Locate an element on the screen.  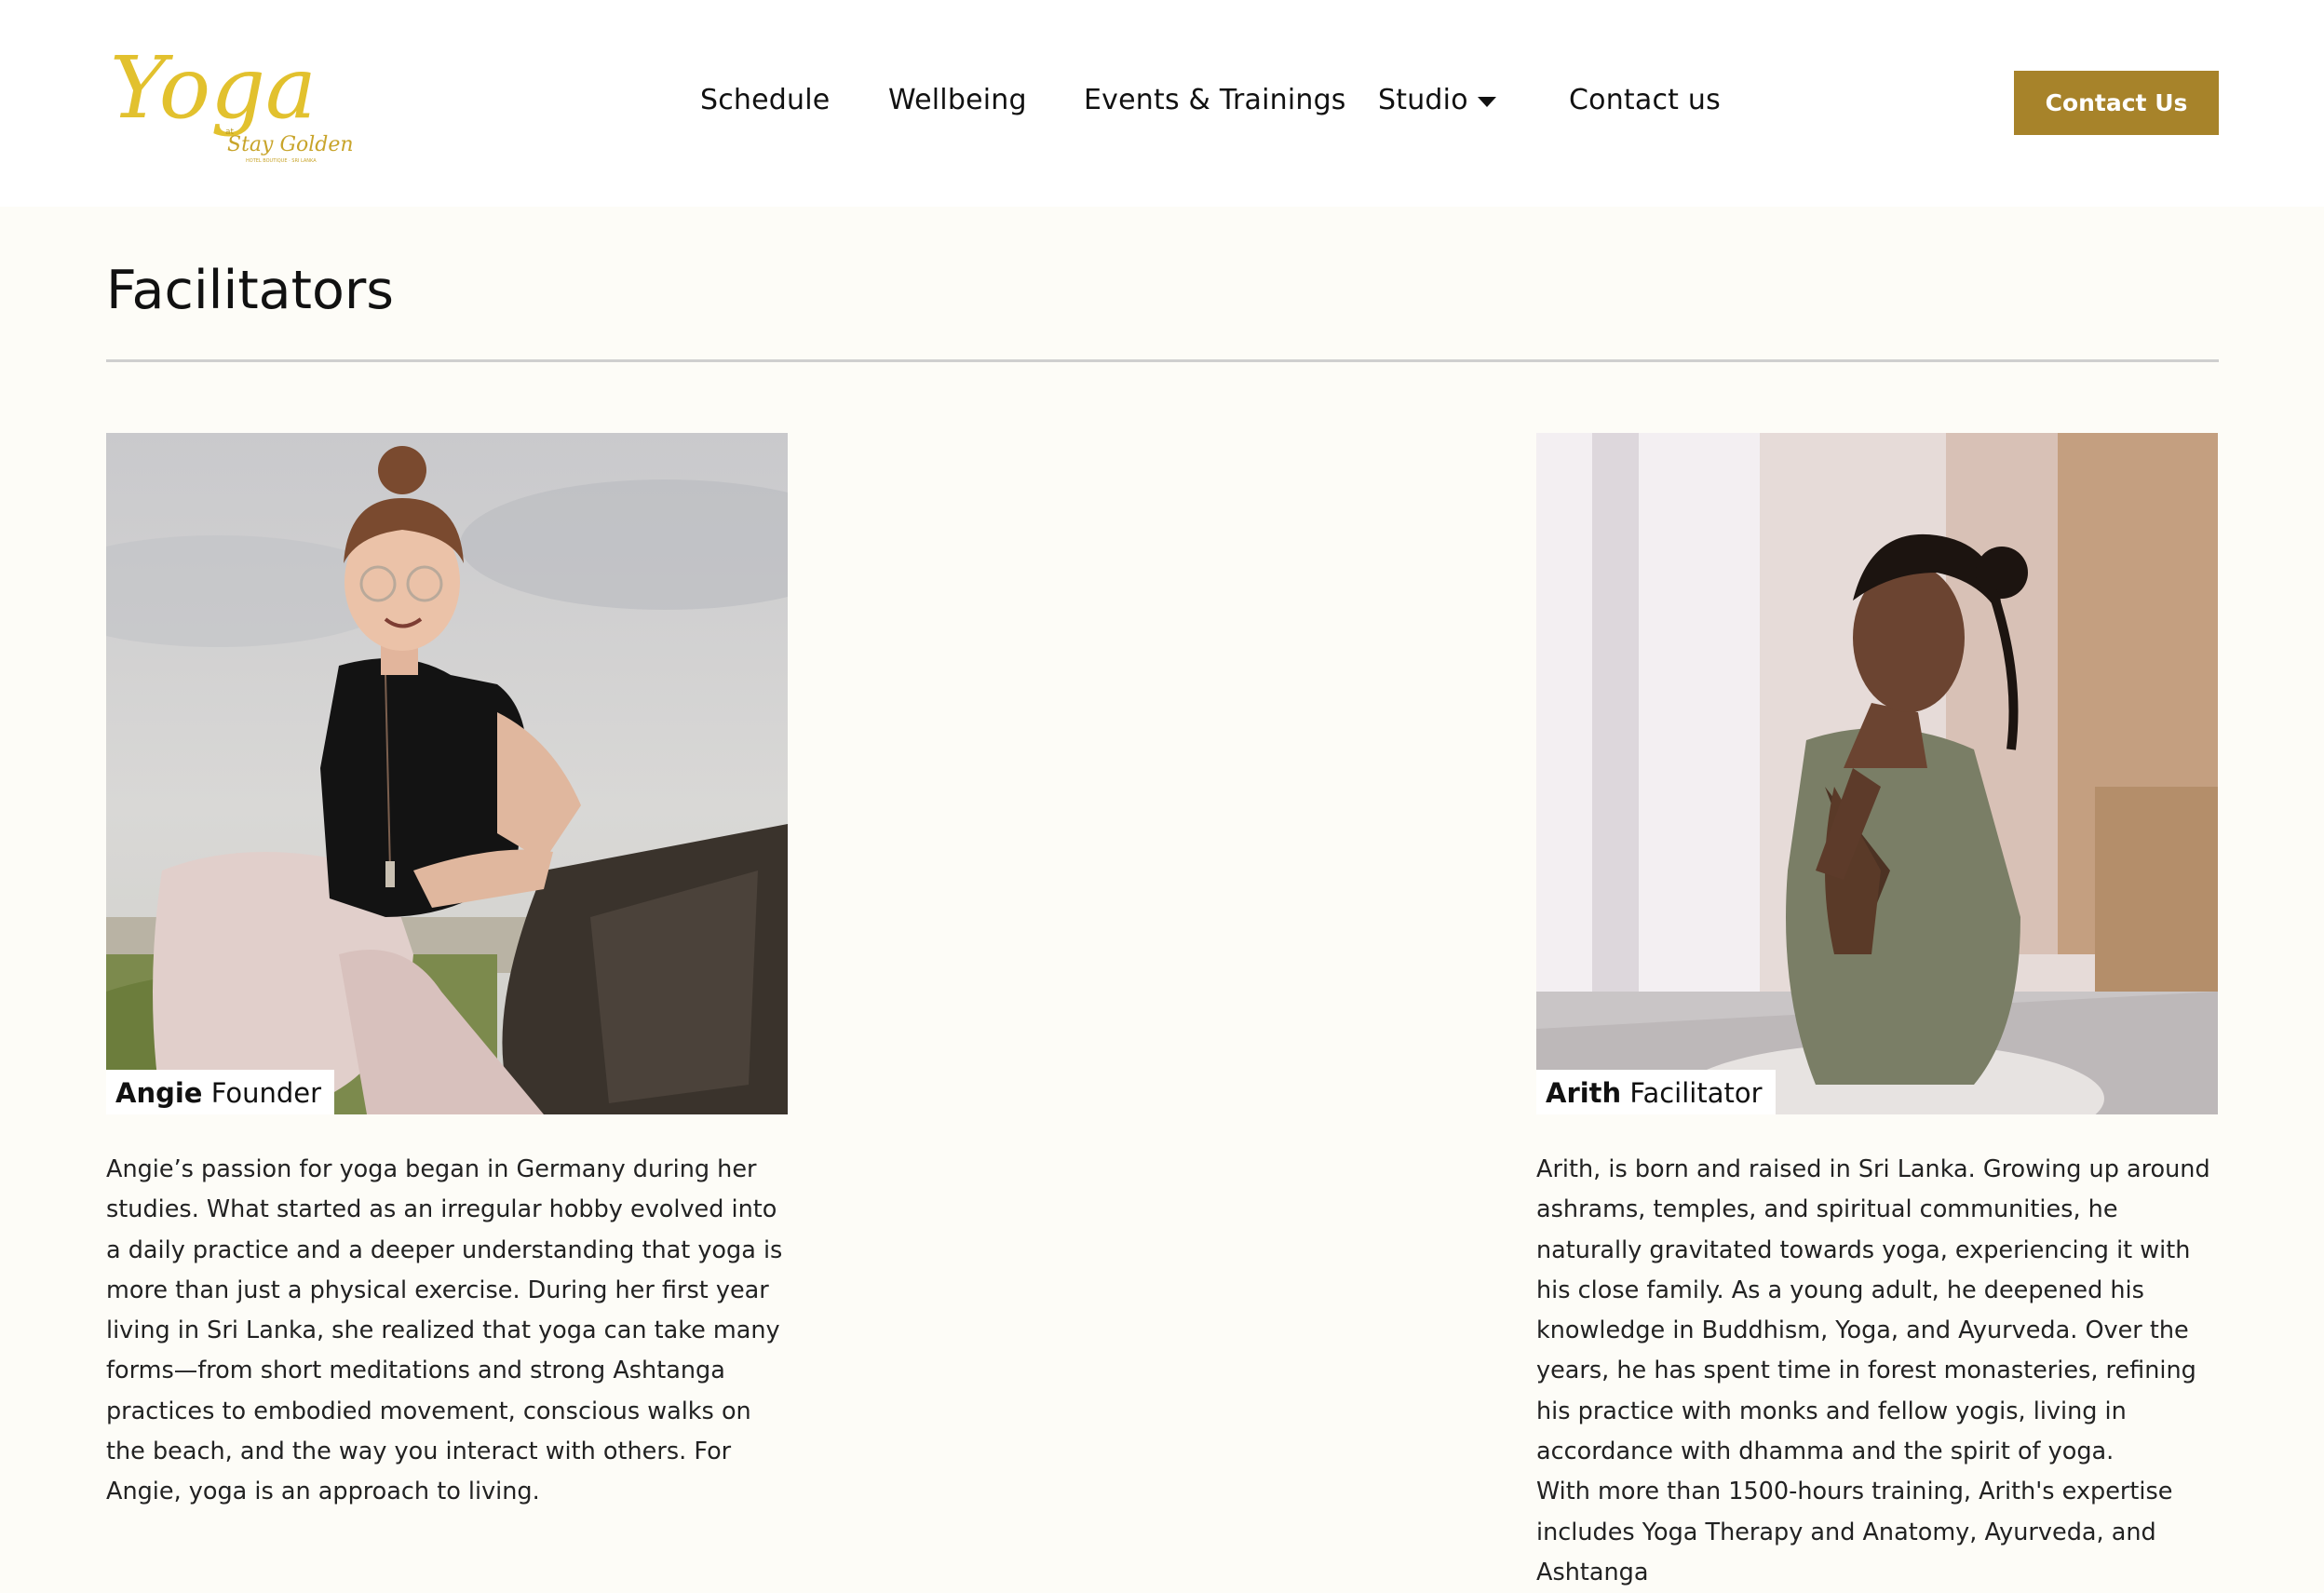
facilitator-caption-arith: Arith Facilitator is located at coordinates (1656, 1092).